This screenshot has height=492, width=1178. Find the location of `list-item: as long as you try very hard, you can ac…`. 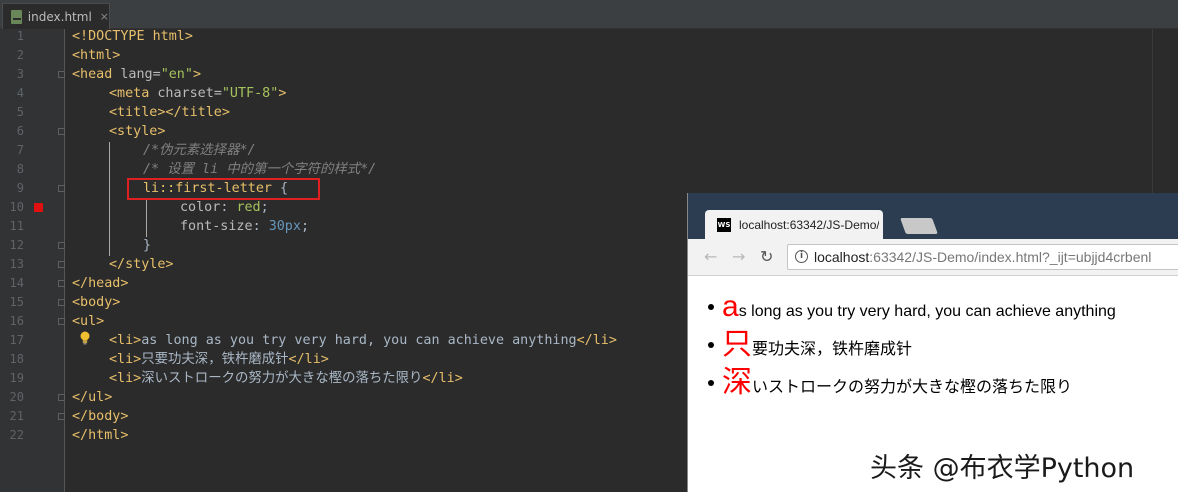

list-item: as long as you try very hard, you can ac… is located at coordinates (912, 307).